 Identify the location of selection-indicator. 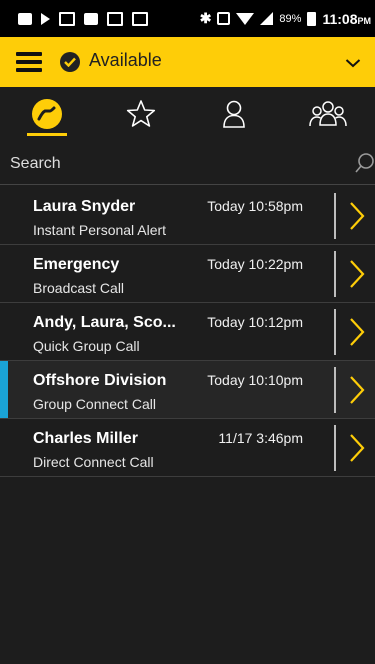
(4, 389).